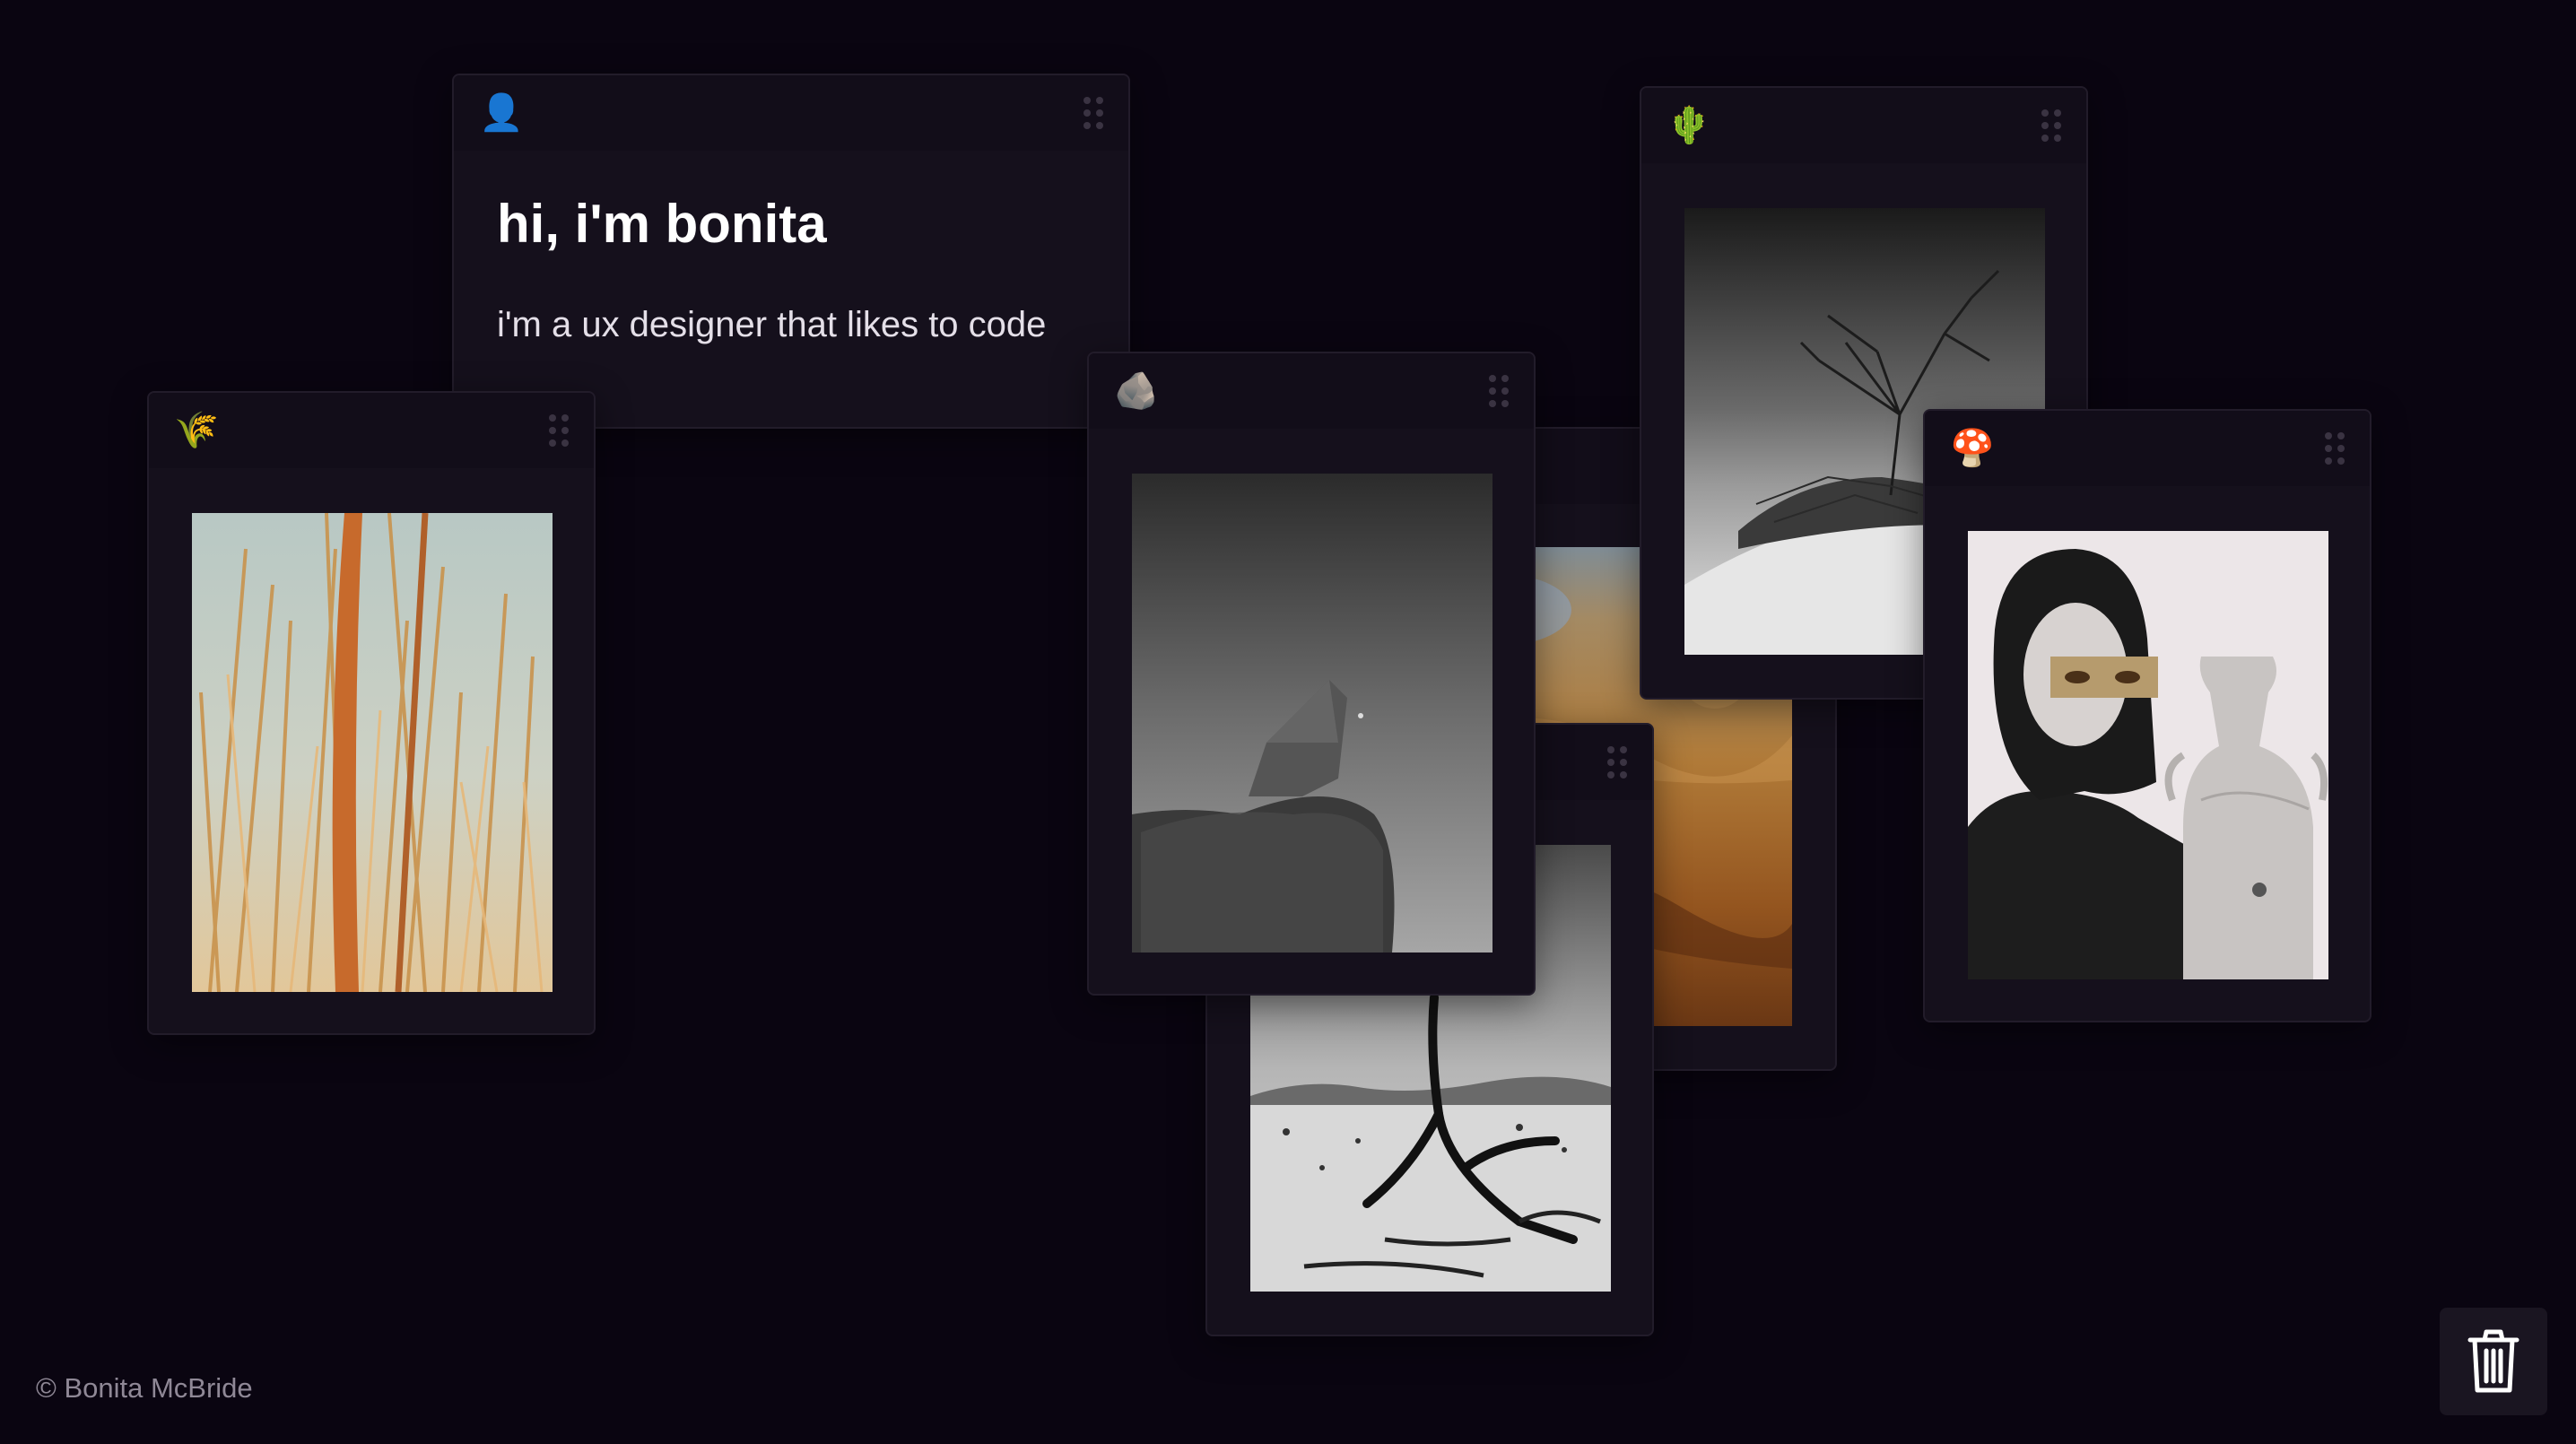  What do you see at coordinates (2147, 448) in the screenshot?
I see `card-header: 🍄` at bounding box center [2147, 448].